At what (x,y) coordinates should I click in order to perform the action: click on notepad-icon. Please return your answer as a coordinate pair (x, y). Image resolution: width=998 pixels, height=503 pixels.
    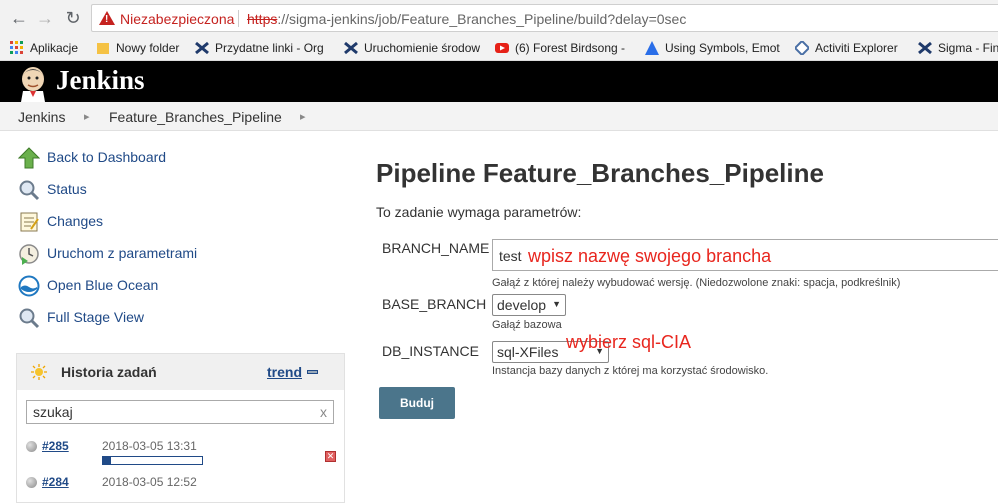
    Looking at the image, I should click on (29, 222).